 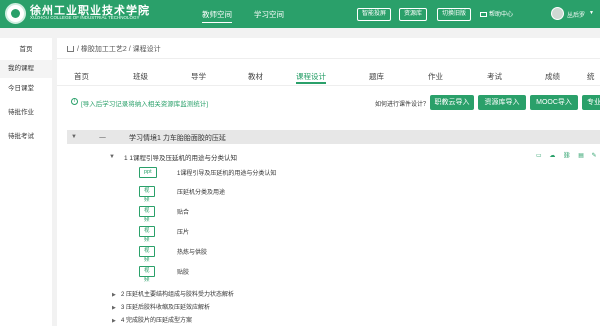 I want to click on nav-teacher-space: 教师空间, so click(x=217, y=16).